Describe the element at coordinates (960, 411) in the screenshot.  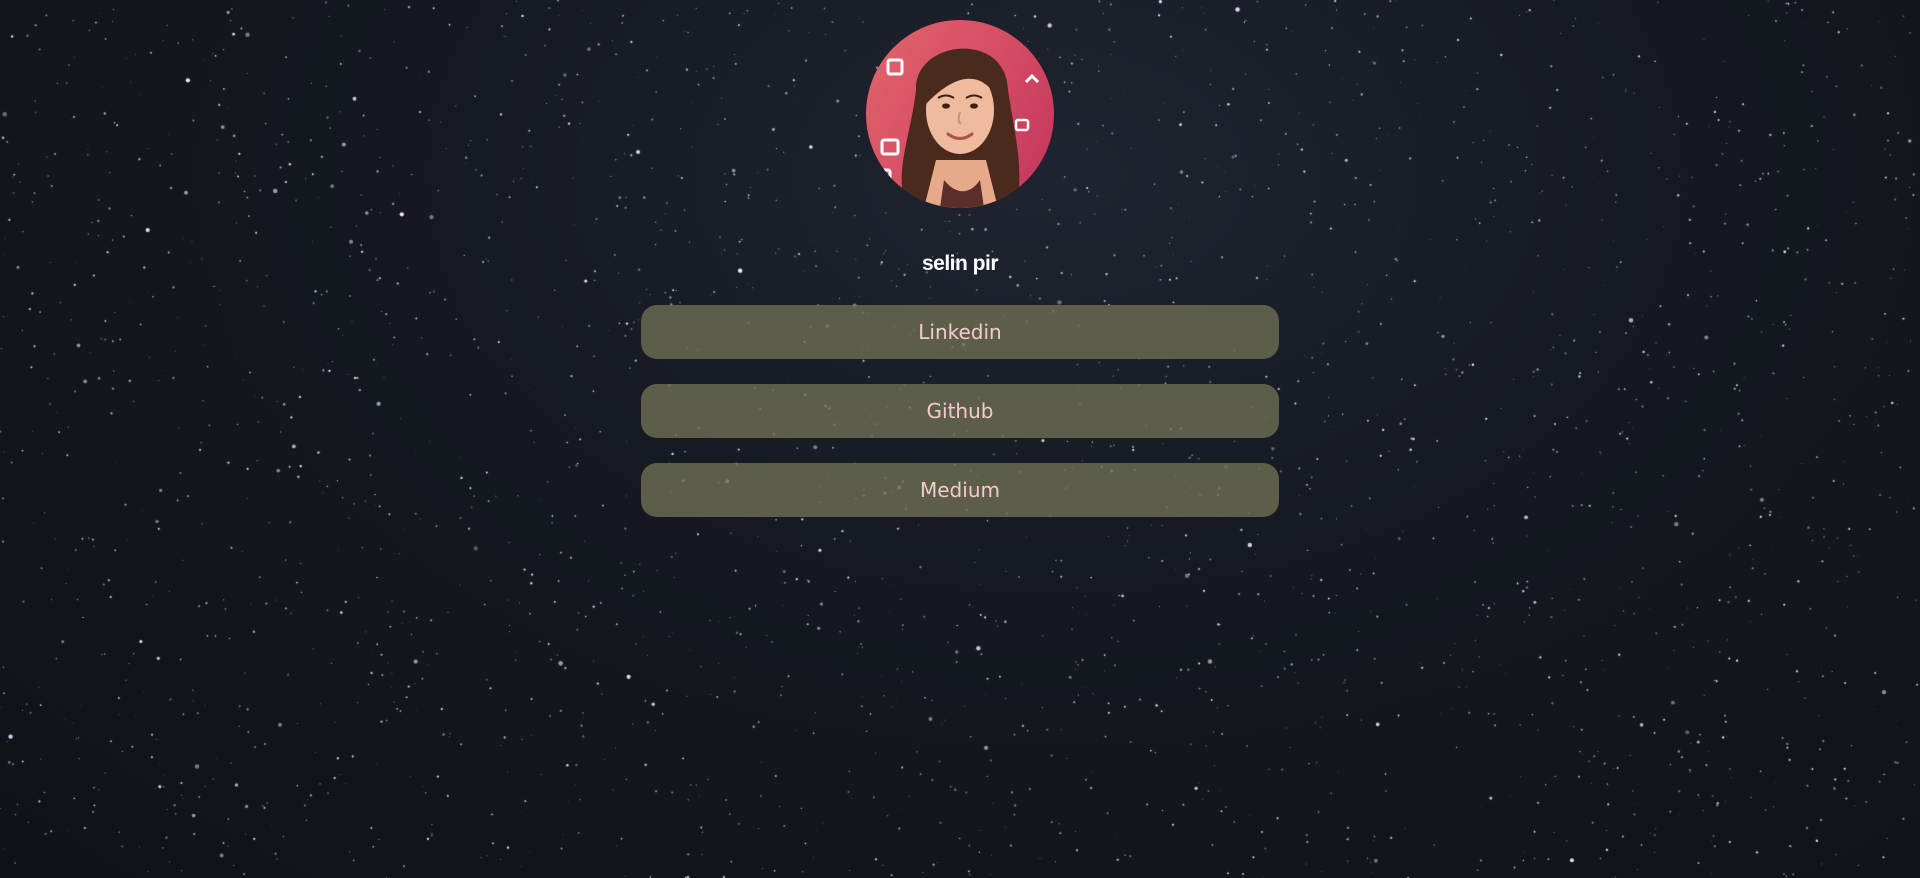
I see `github-link-button: Github` at that location.